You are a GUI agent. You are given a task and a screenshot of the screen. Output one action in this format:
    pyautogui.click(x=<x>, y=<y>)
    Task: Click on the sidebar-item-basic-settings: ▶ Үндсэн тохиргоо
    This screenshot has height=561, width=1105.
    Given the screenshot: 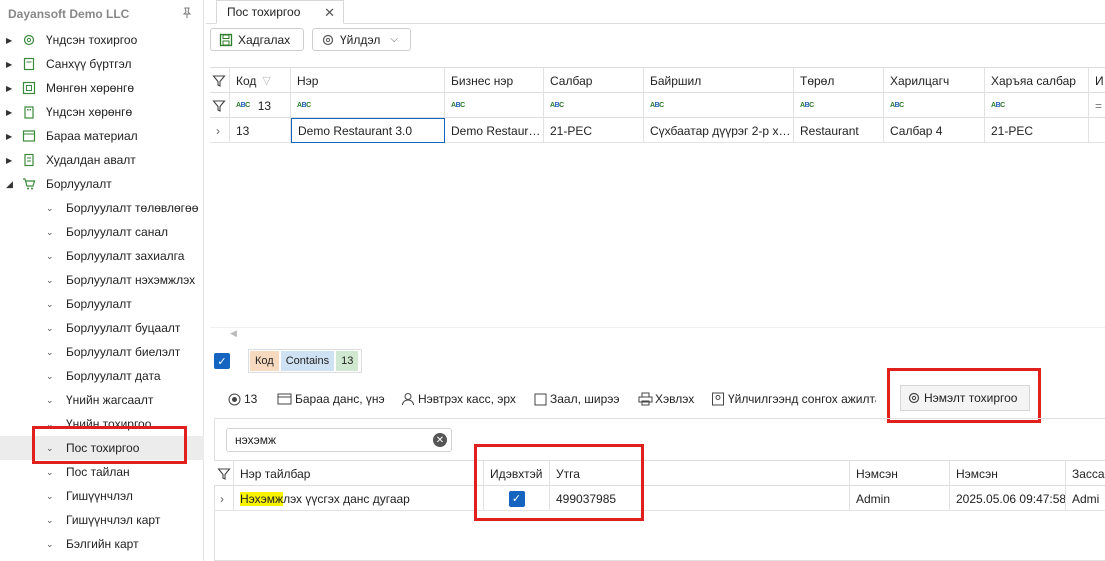 What is the action you would take?
    pyautogui.click(x=102, y=40)
    